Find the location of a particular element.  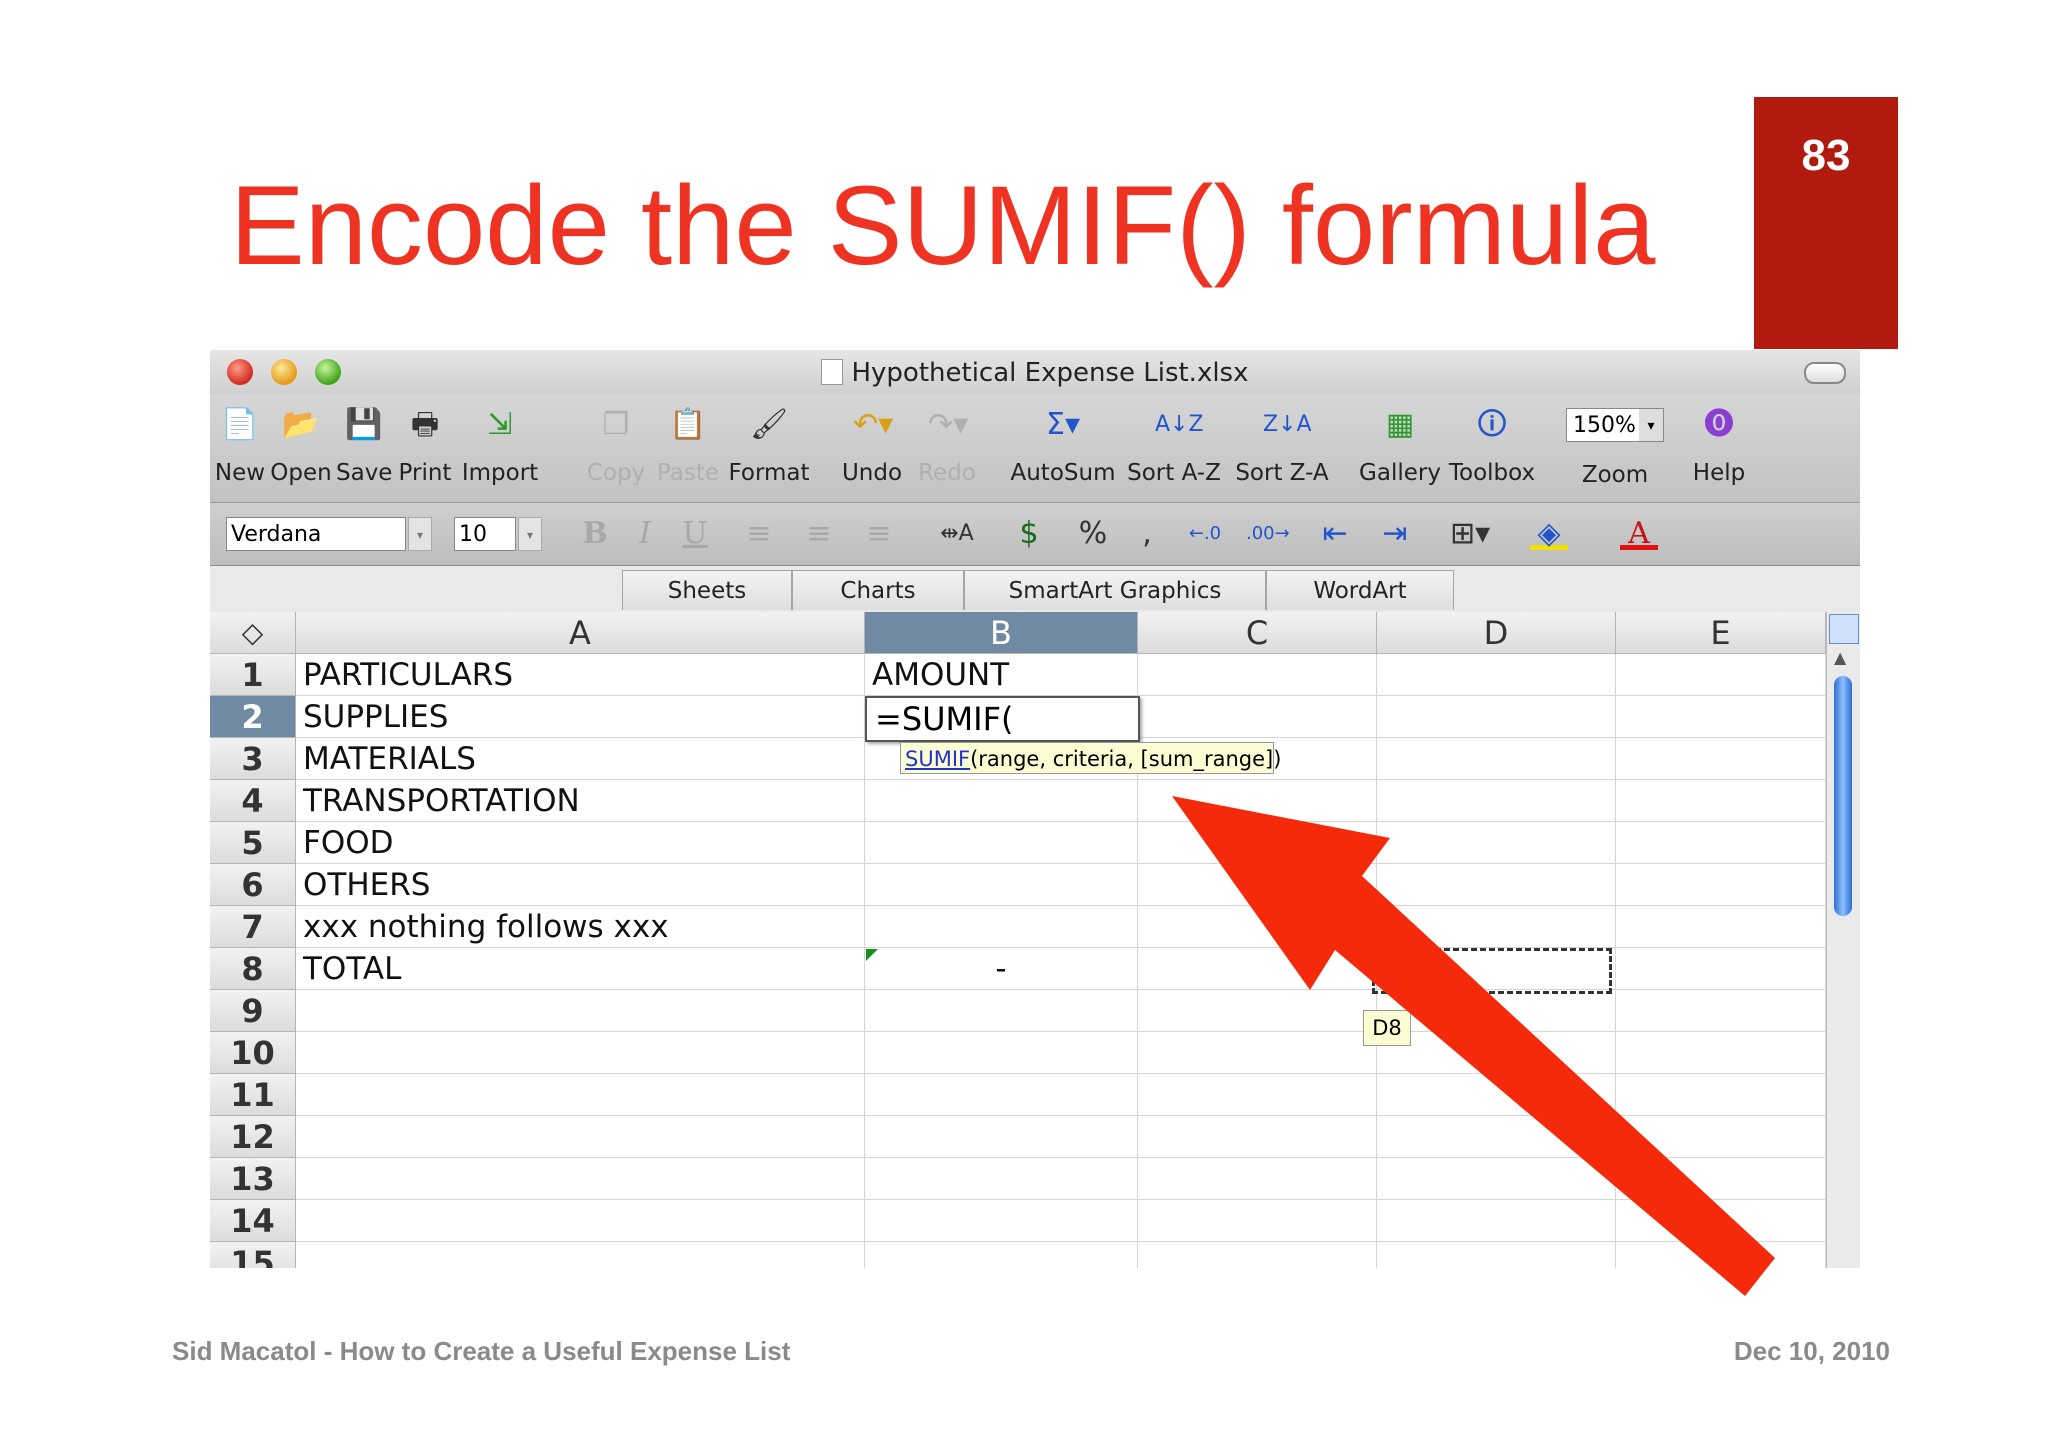

cell-d3 is located at coordinates (1496, 759).